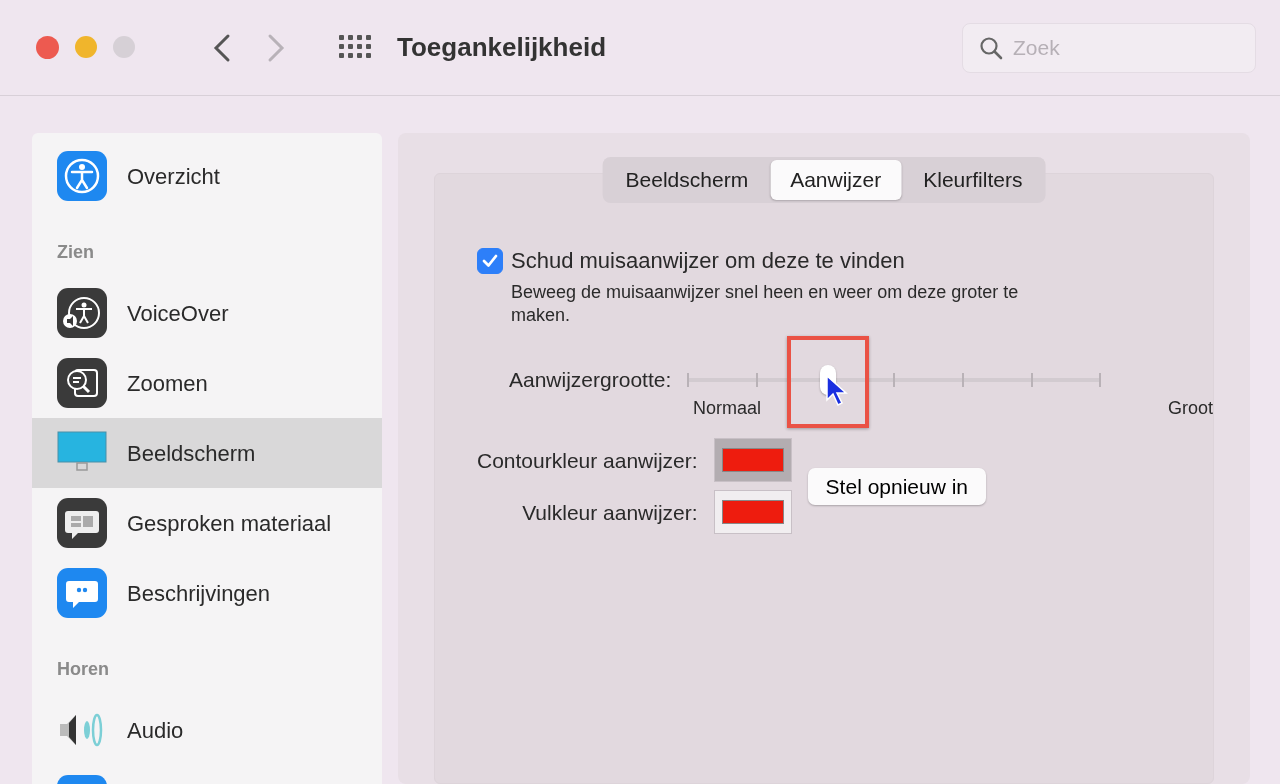 The width and height of the screenshot is (1280, 784). What do you see at coordinates (765, 304) in the screenshot?
I see `description-text: Beweeg de muisaanwijzer snel heen en weer om deze groter te maken.` at bounding box center [765, 304].